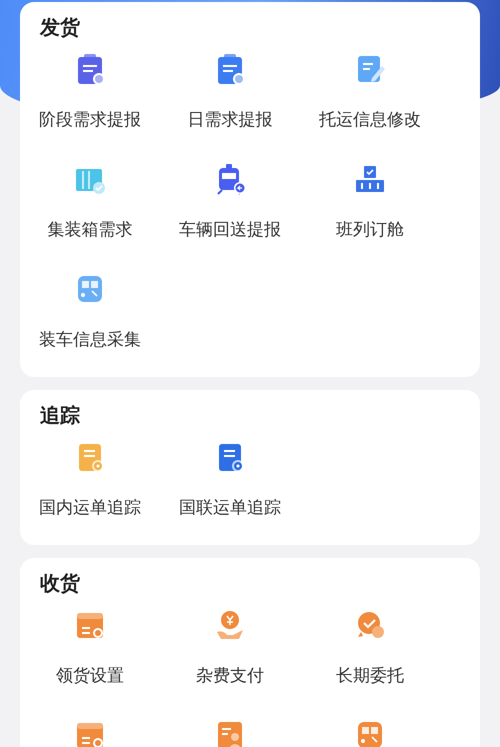 Image resolution: width=500 pixels, height=747 pixels. What do you see at coordinates (230, 120) in the screenshot?
I see `menu-item-label: 日需求提报` at bounding box center [230, 120].